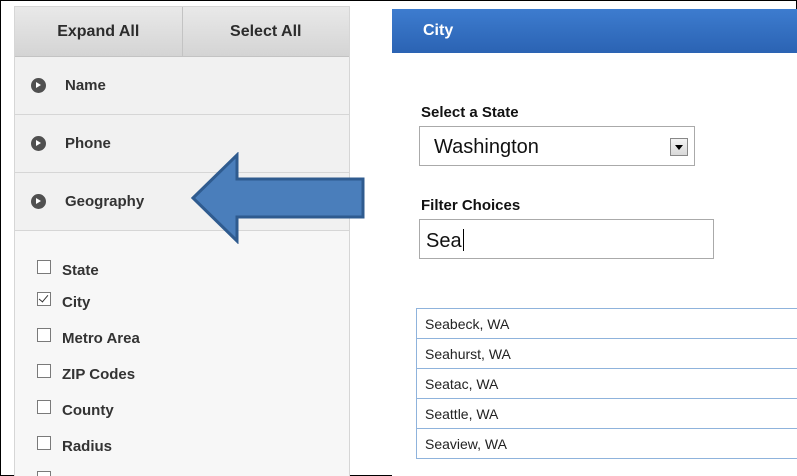 The height and width of the screenshot is (476, 797). Describe the element at coordinates (277, 198) in the screenshot. I see `pointer-arrow-icon` at that location.